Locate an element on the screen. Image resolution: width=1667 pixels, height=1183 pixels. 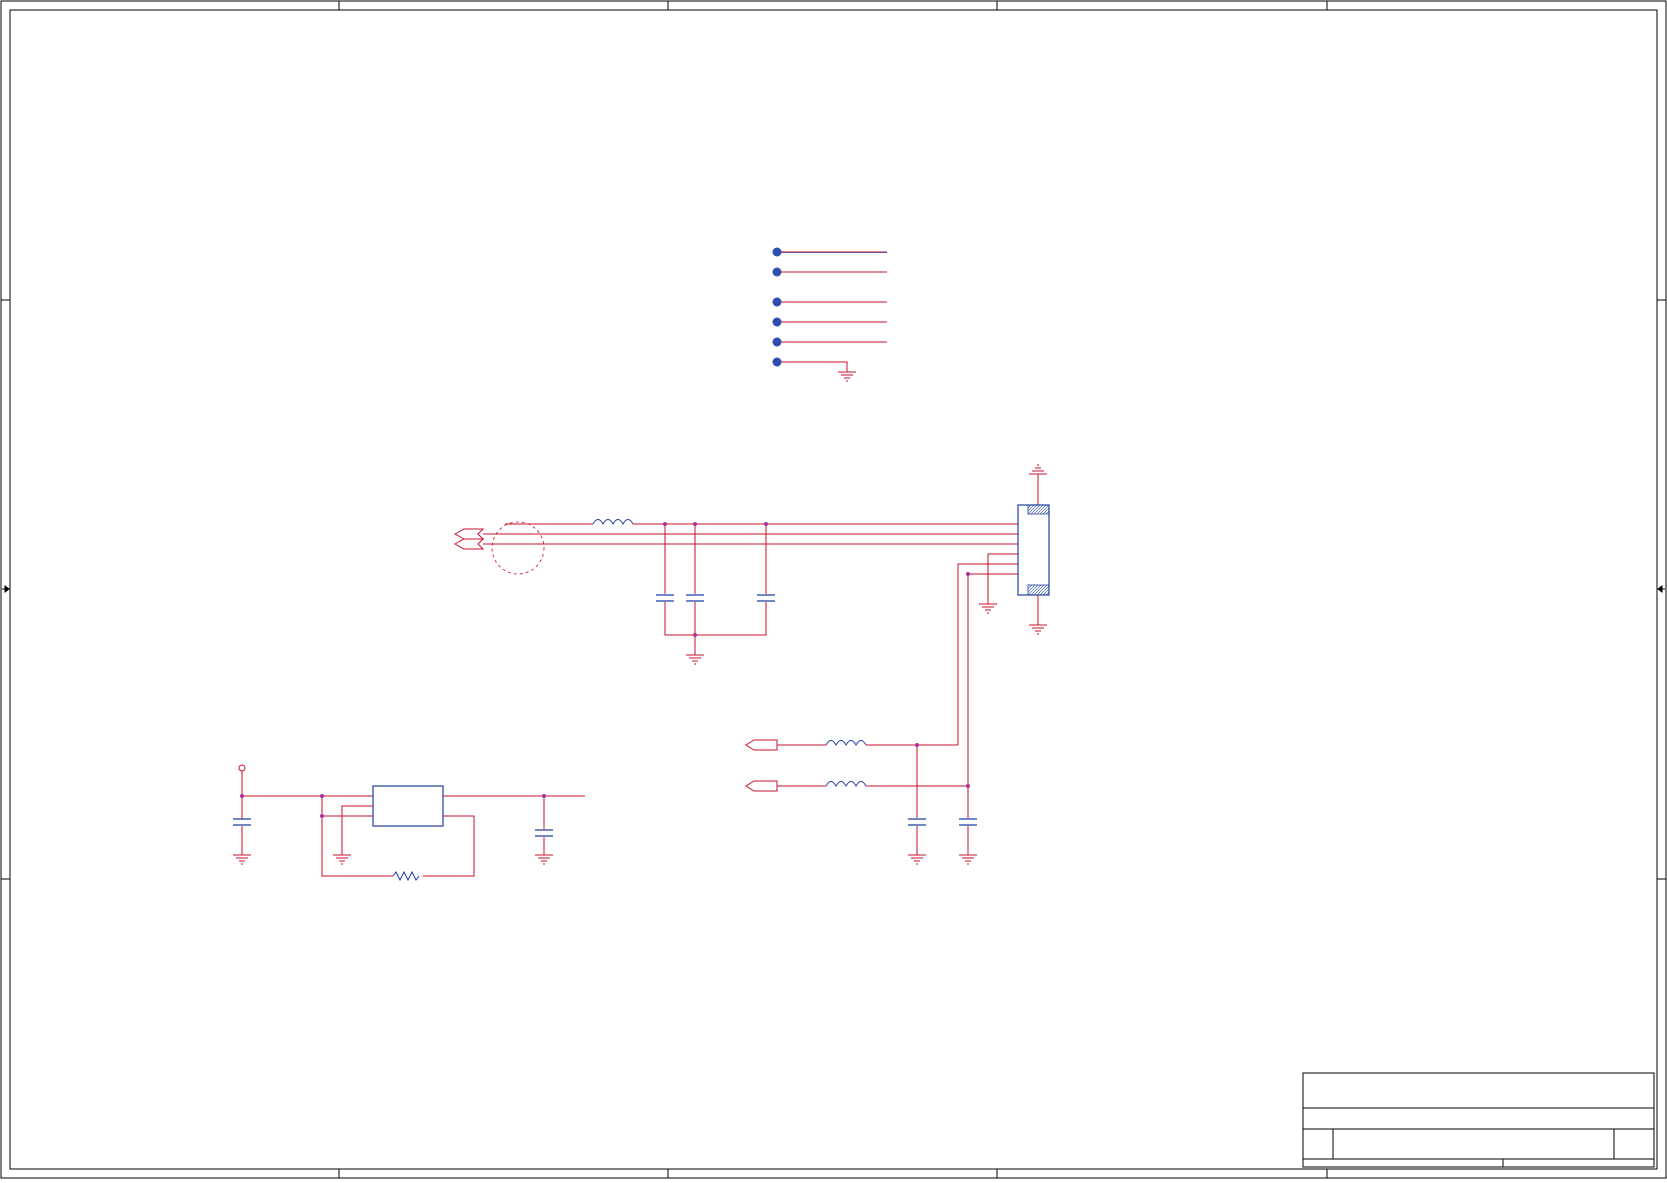
signal-bus is located at coordinates (735, 652).